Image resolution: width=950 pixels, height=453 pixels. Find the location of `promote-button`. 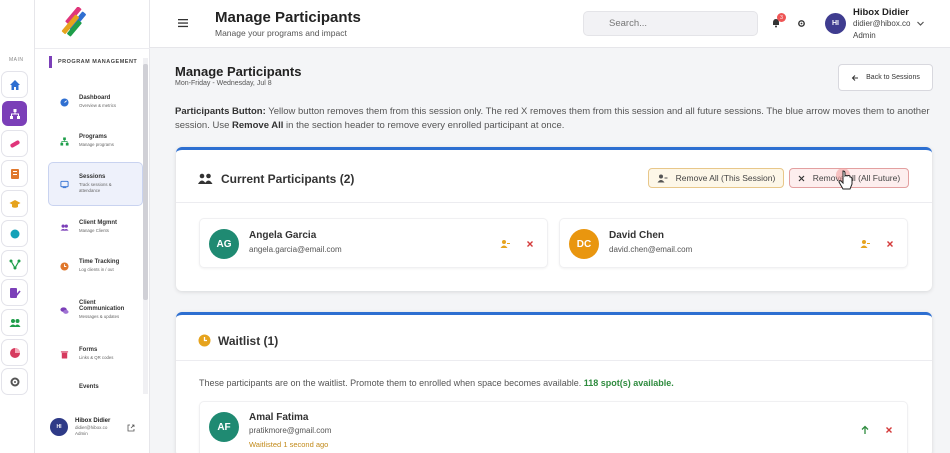

promote-button is located at coordinates (865, 430).